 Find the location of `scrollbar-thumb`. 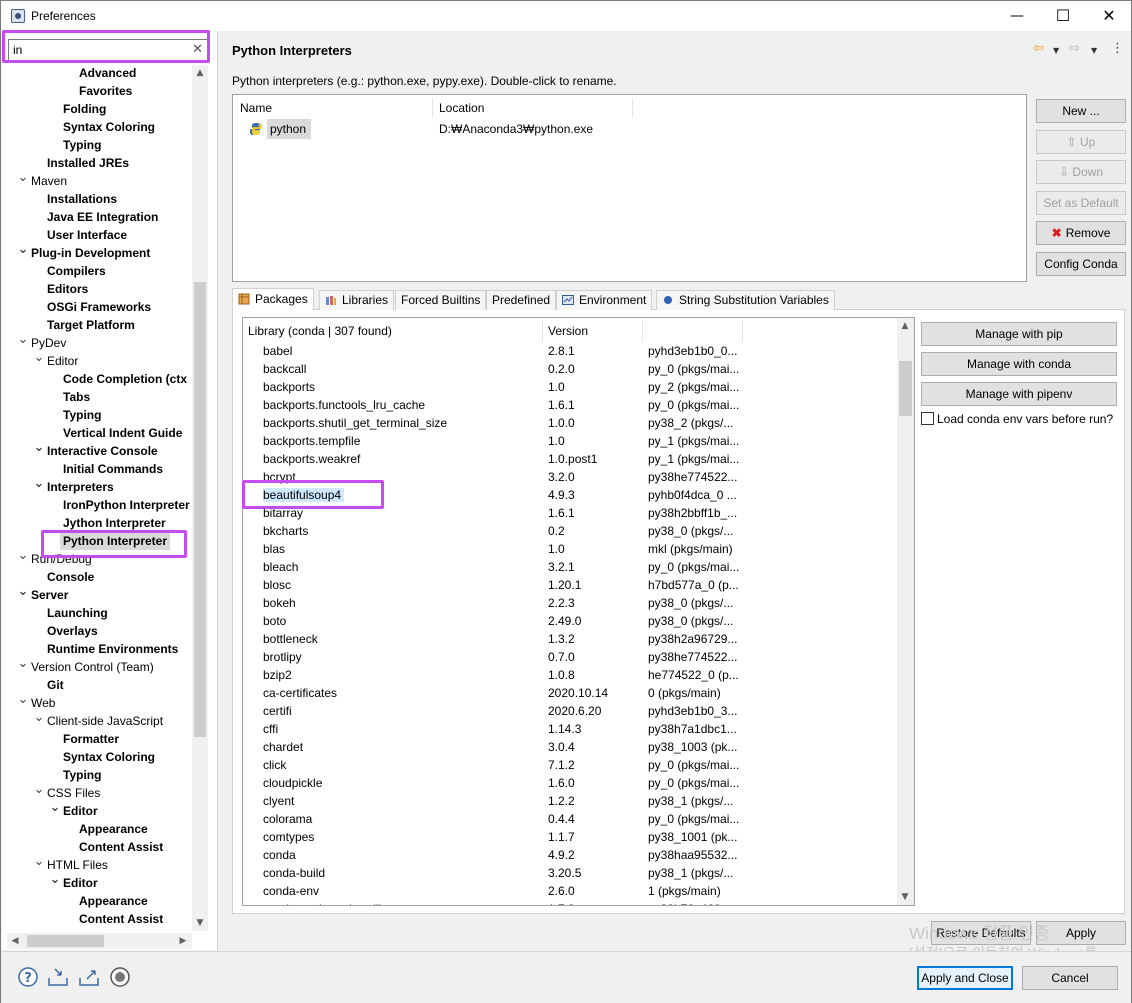

scrollbar-thumb is located at coordinates (200, 509).